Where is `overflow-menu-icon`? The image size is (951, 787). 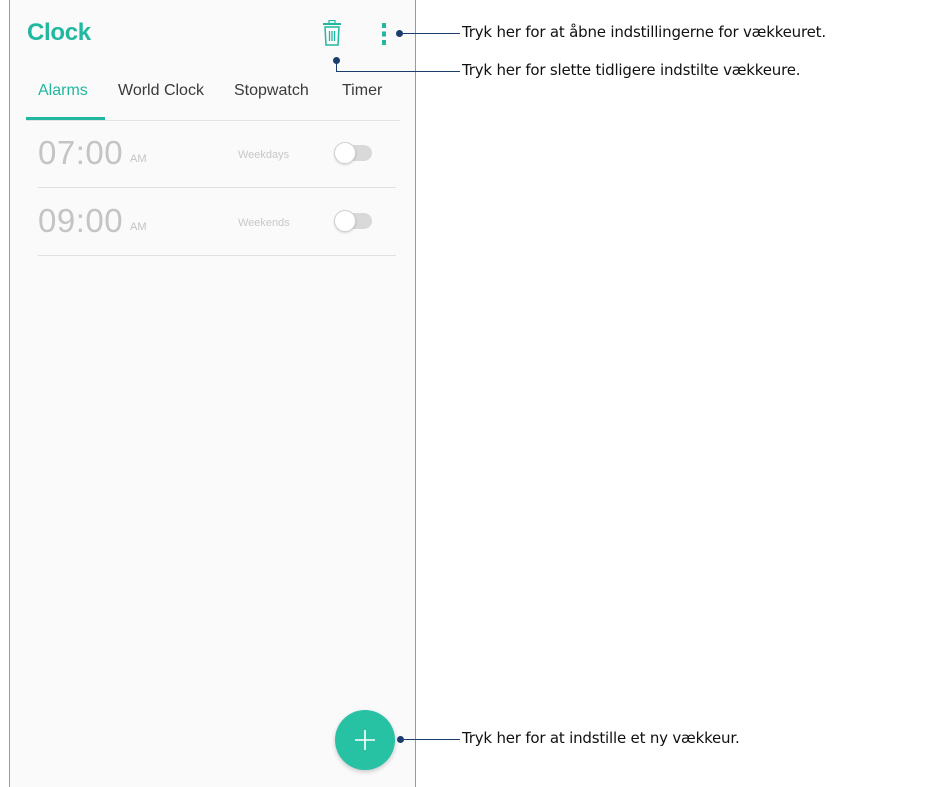
overflow-menu-icon is located at coordinates (384, 34).